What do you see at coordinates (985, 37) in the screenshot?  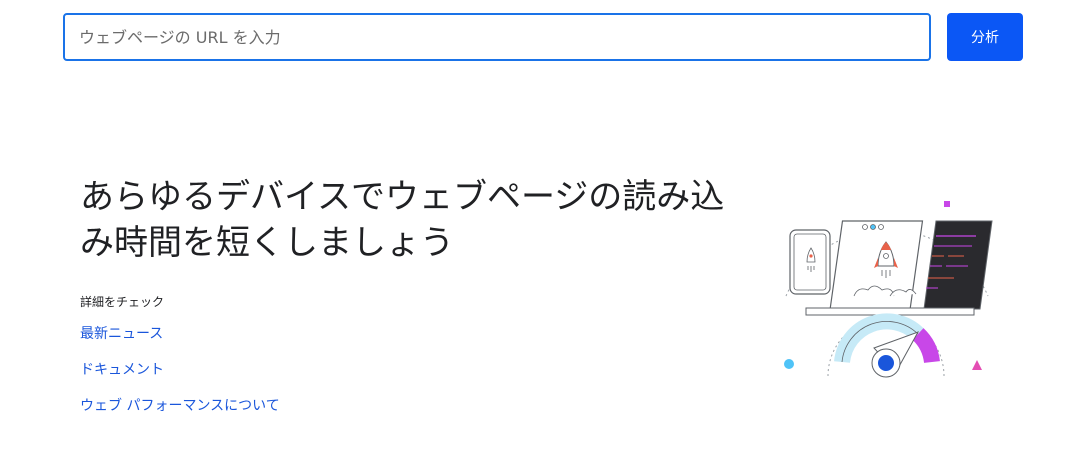 I see `analyze-button: 分析` at bounding box center [985, 37].